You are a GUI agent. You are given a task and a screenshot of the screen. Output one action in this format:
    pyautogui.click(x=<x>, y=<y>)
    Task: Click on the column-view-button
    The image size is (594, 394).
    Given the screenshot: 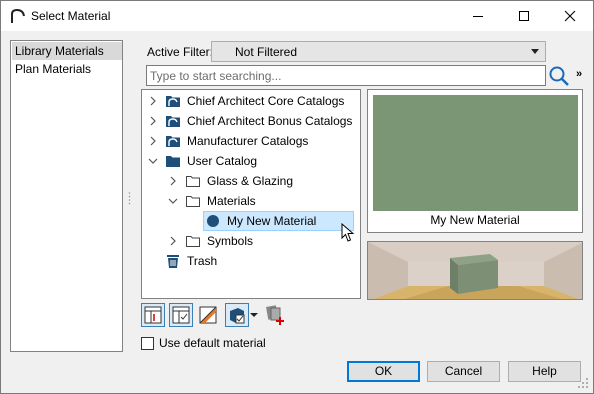 What is the action you would take?
    pyautogui.click(x=153, y=315)
    